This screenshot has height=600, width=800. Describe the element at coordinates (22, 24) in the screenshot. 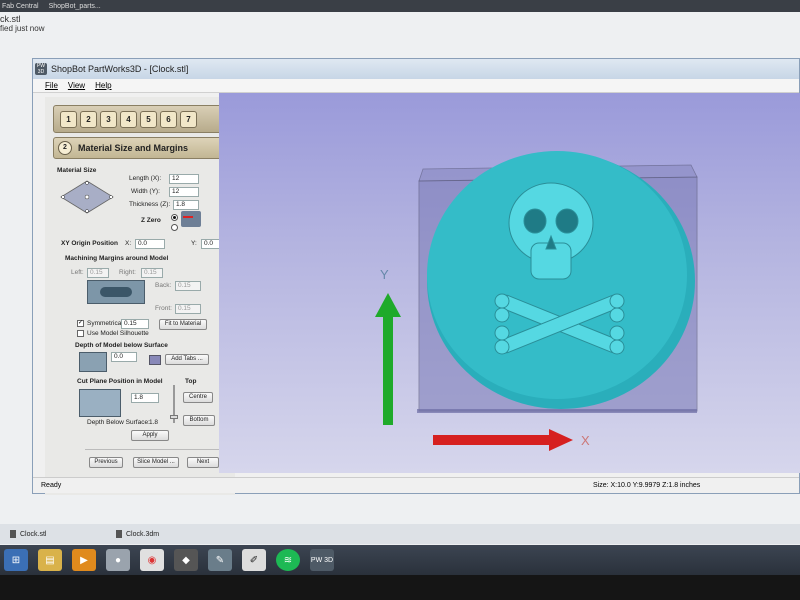

I see `download-notification: ck.stl fied just now` at that location.